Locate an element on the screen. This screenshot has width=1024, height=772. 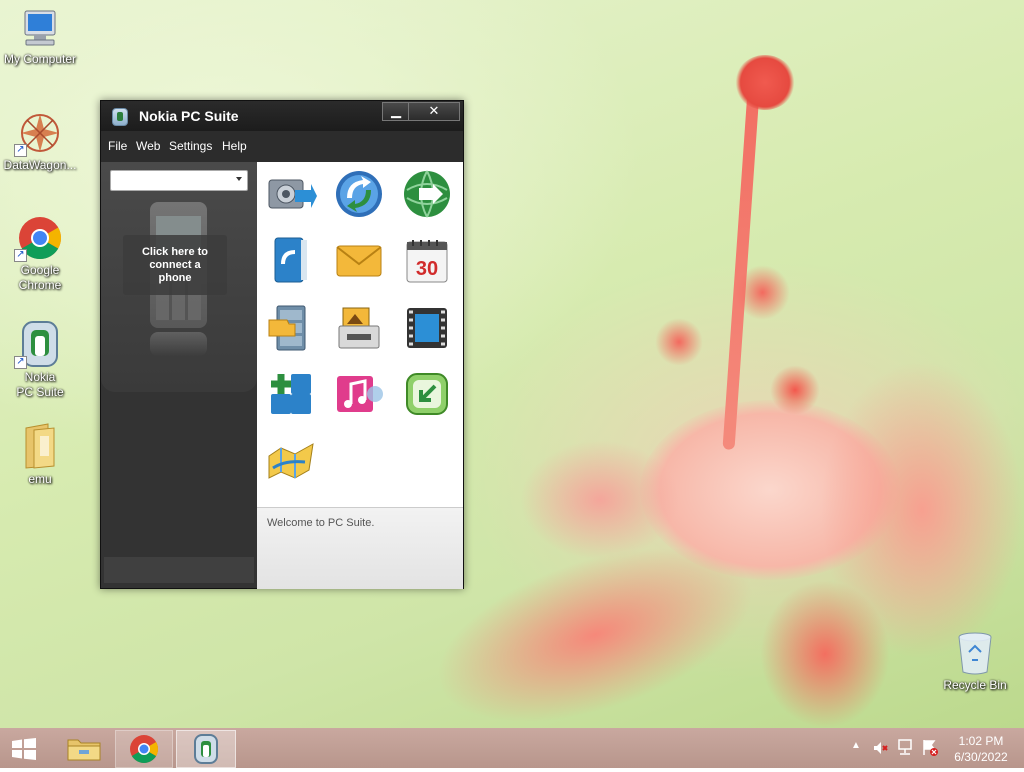
clock-time: 1:02 PM is located at coordinates (981, 741).